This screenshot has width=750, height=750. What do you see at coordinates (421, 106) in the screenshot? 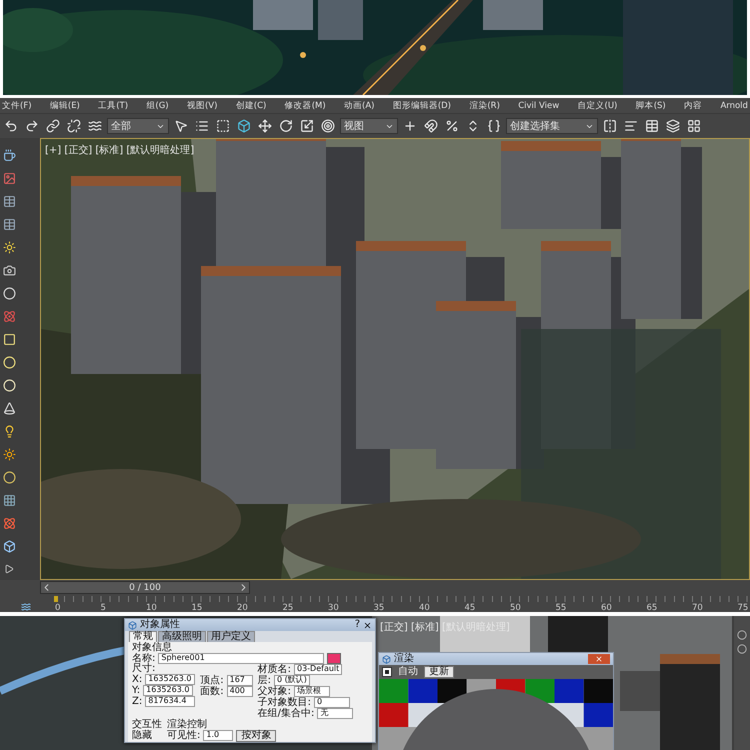
I see `menu-item: 图形编辑器(D)` at bounding box center [421, 106].